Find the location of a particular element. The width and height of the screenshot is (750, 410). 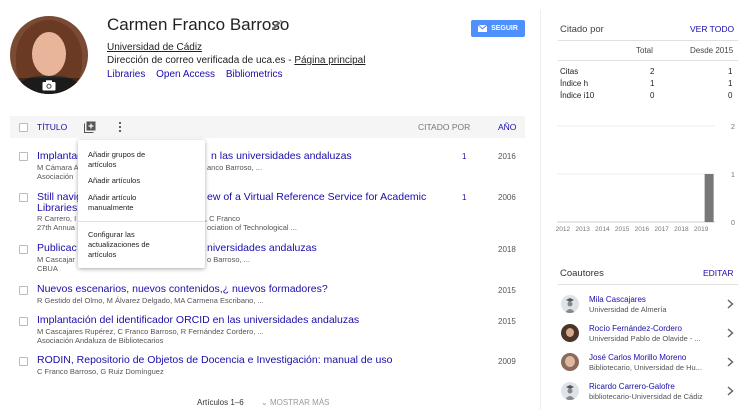

coauthor-name: José Carlos Morillo Moreno is located at coordinates (637, 357).